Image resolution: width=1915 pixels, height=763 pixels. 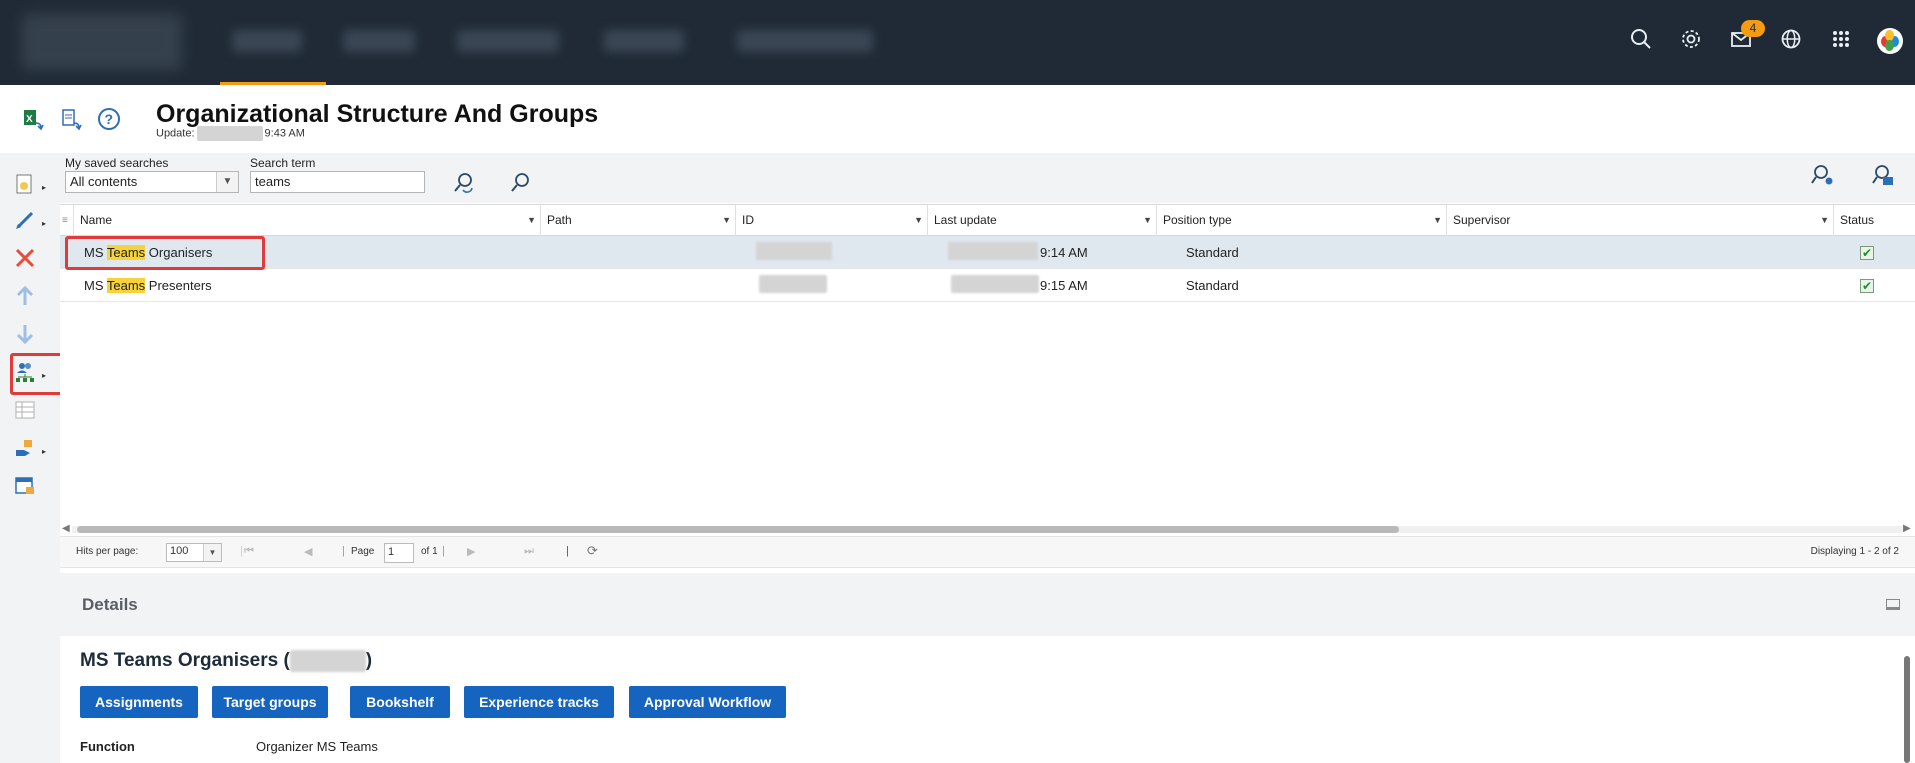 I want to click on mail-count-badge: 4, so click(x=1753, y=28).